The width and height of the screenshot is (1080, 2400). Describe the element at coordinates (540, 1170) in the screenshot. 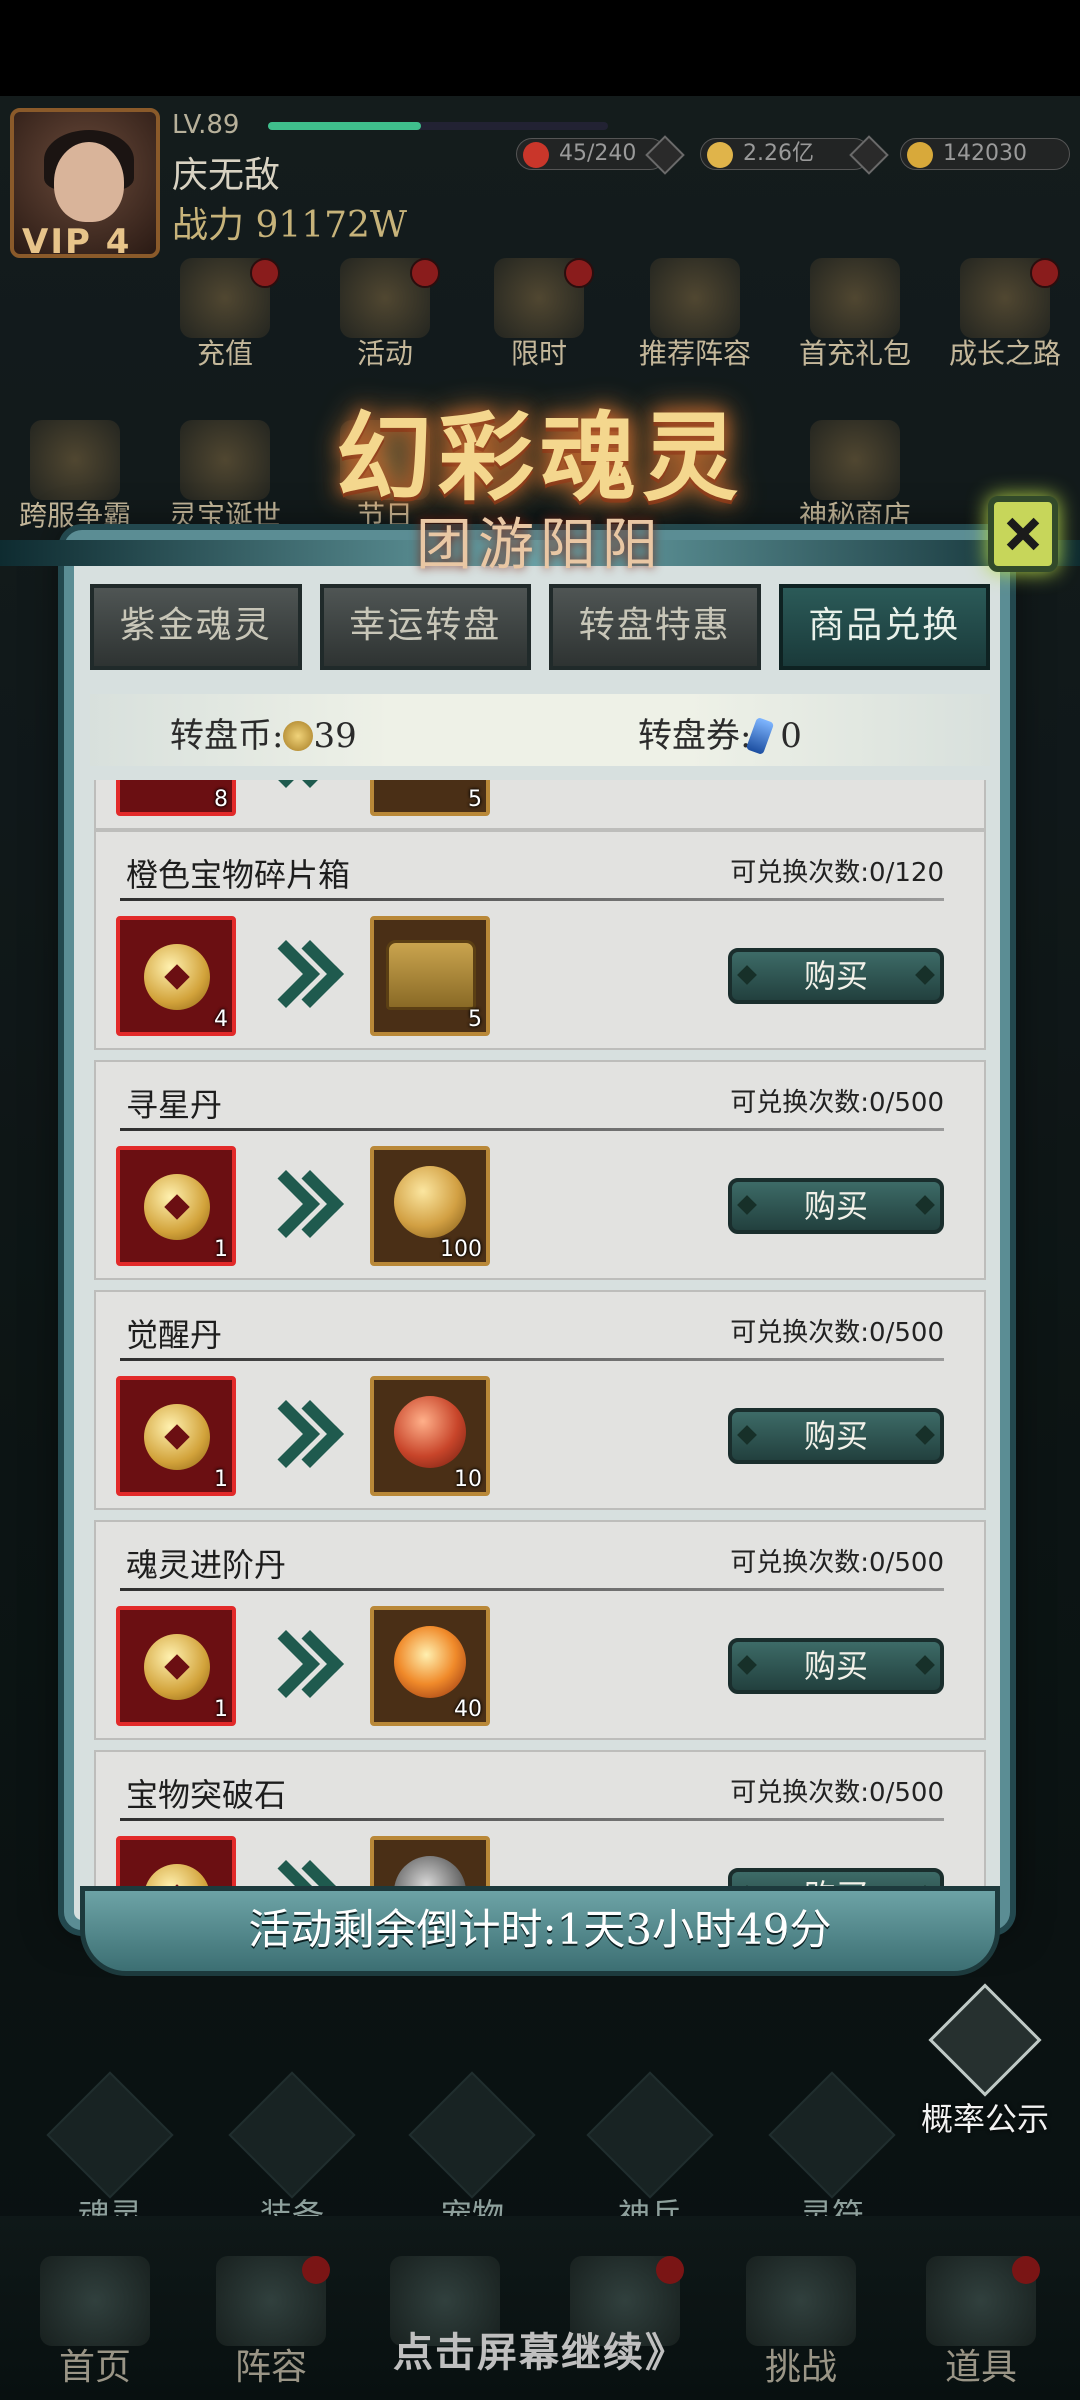

I see `list-item: 寻星丹 可兑换次数:0/500 1 100 购买` at that location.